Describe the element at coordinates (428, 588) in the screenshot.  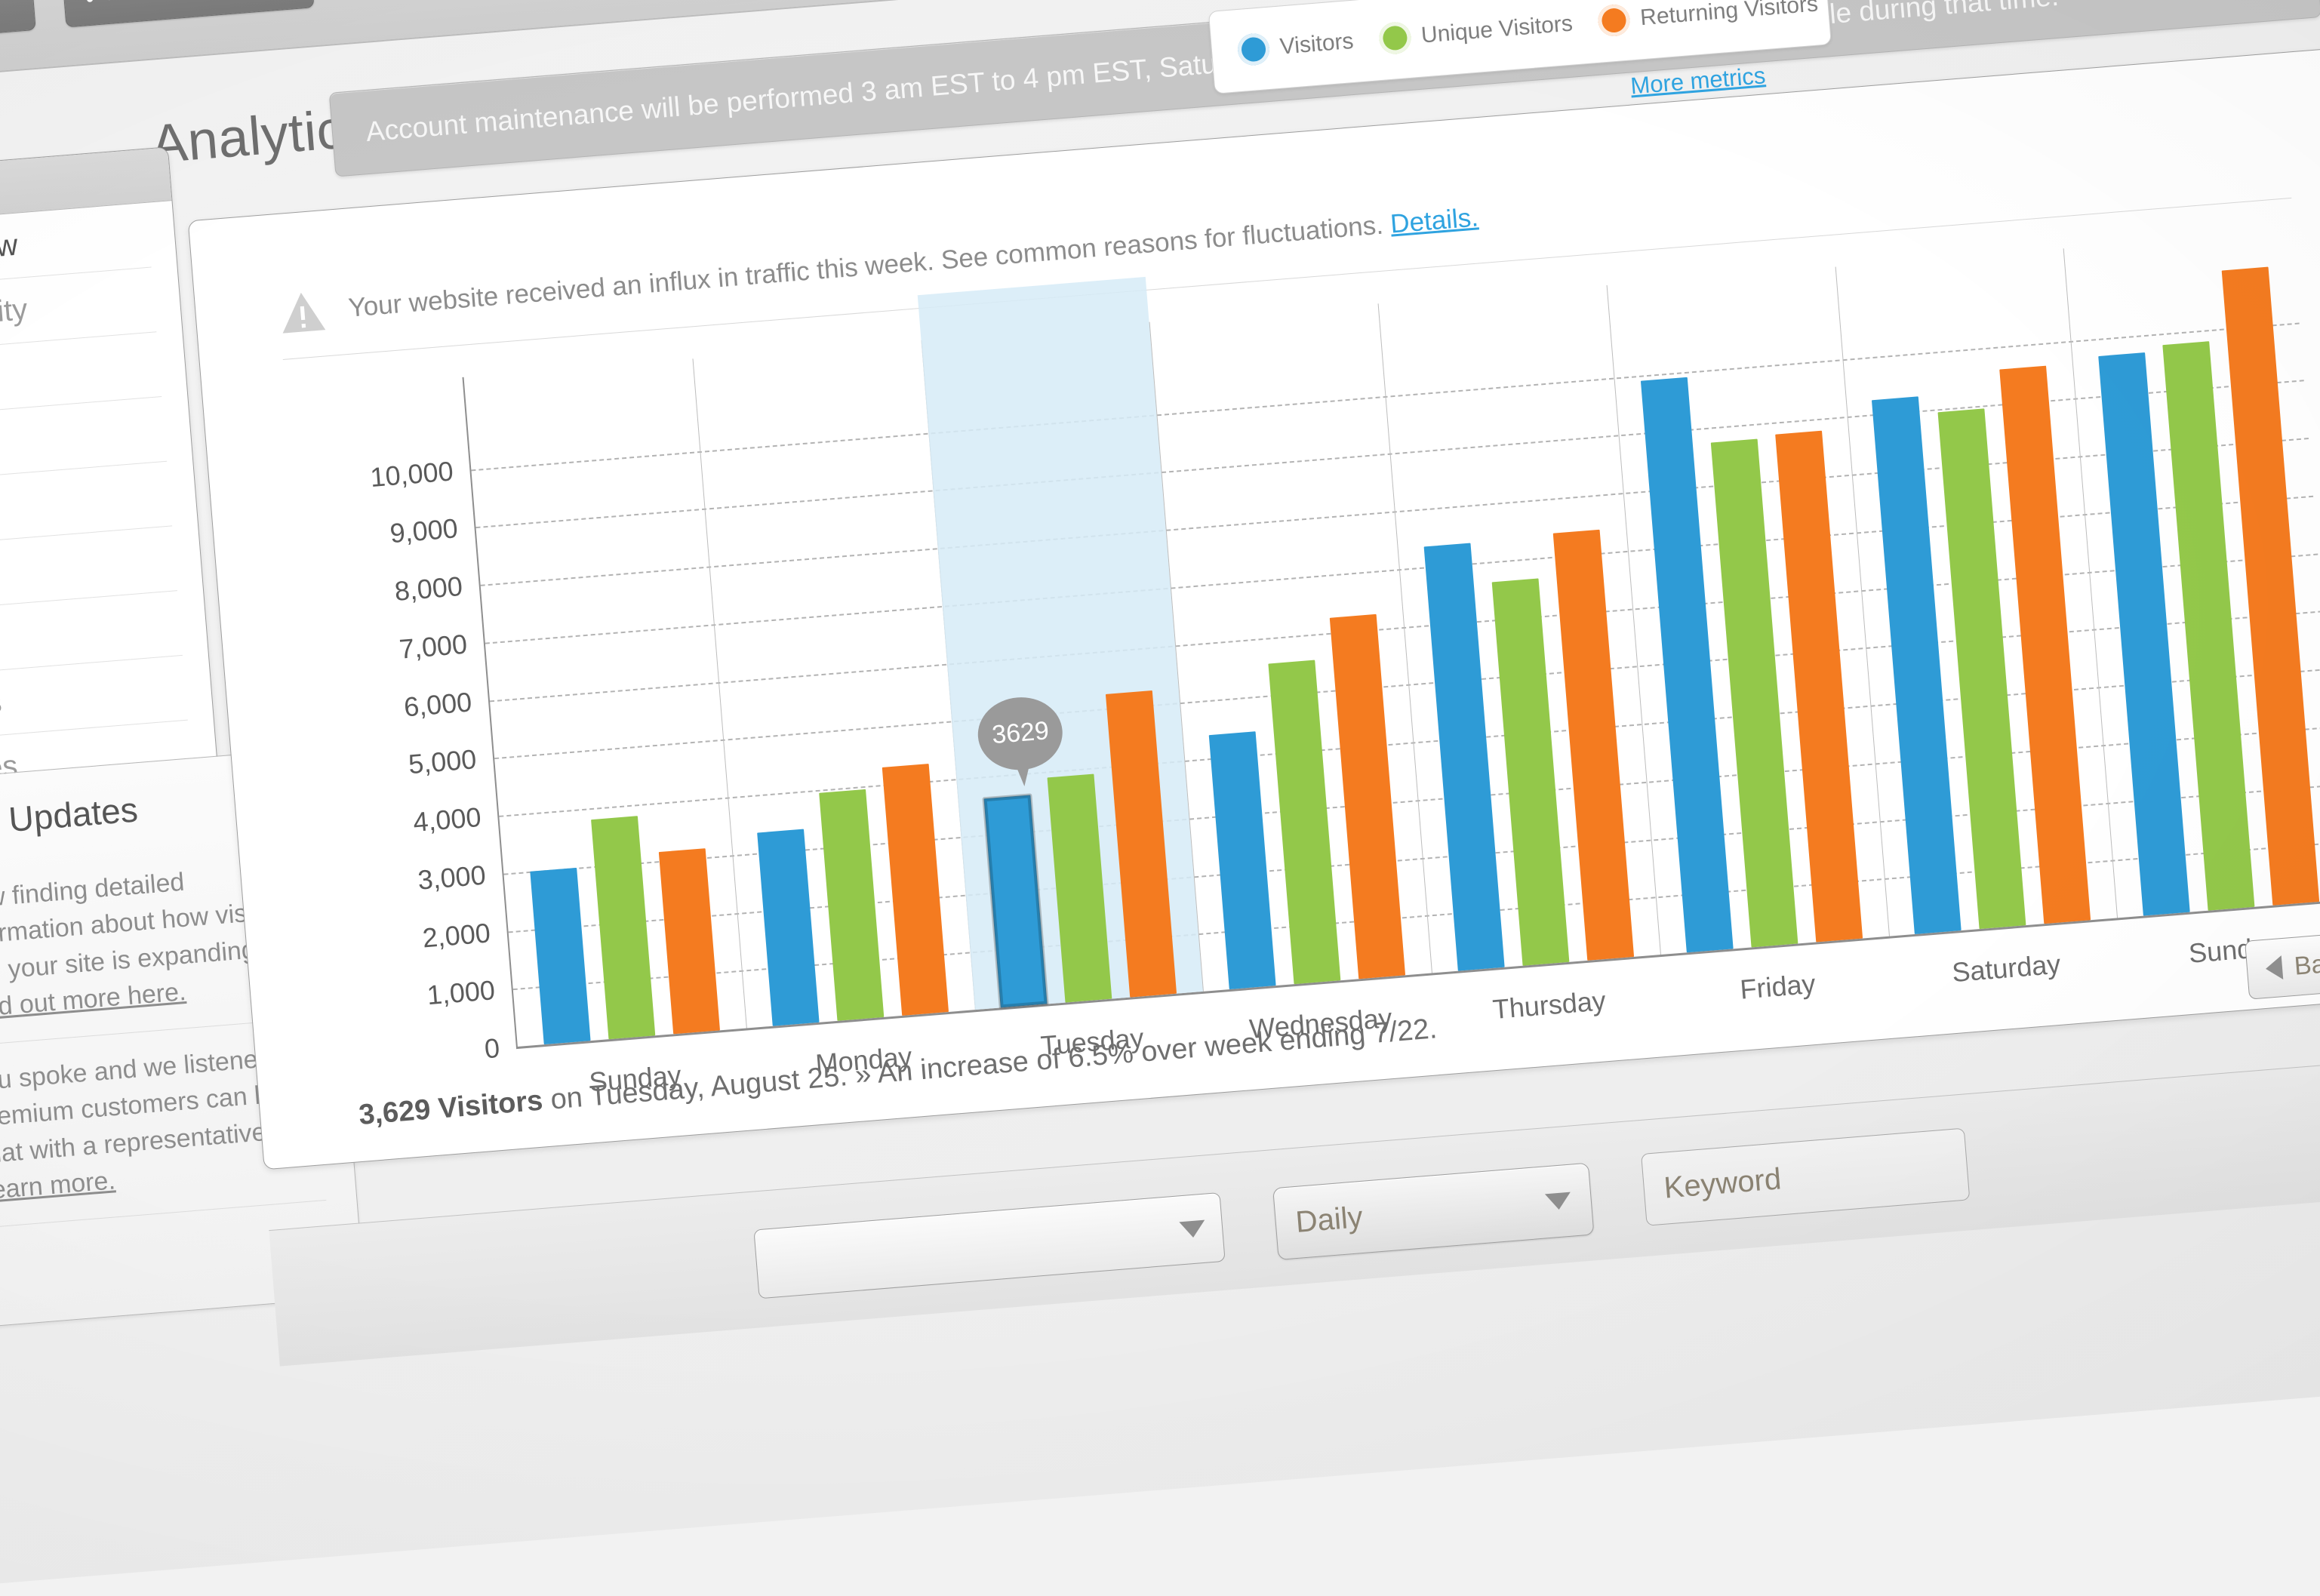
I see `y-axis-tick-label: 8,000` at that location.